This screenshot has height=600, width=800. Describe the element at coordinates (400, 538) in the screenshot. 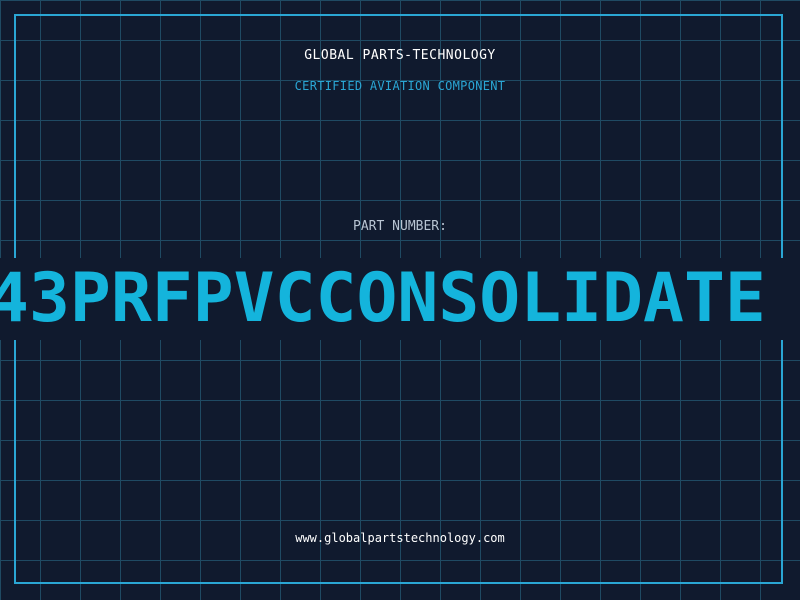

I see `website-url: www.globalpartstechnology.com` at that location.